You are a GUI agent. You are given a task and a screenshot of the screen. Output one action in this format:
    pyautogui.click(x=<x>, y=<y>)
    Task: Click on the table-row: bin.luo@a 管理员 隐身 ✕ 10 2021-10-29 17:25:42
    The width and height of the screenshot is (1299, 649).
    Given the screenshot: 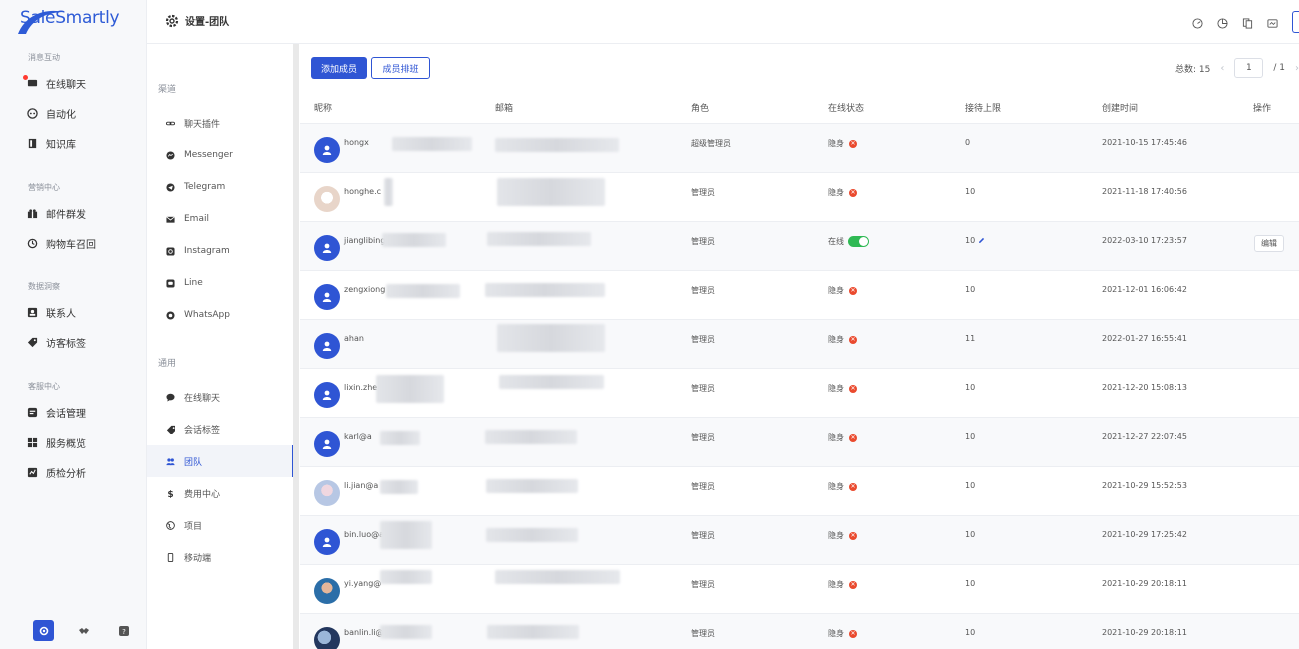 What is the action you would take?
    pyautogui.click(x=799, y=539)
    